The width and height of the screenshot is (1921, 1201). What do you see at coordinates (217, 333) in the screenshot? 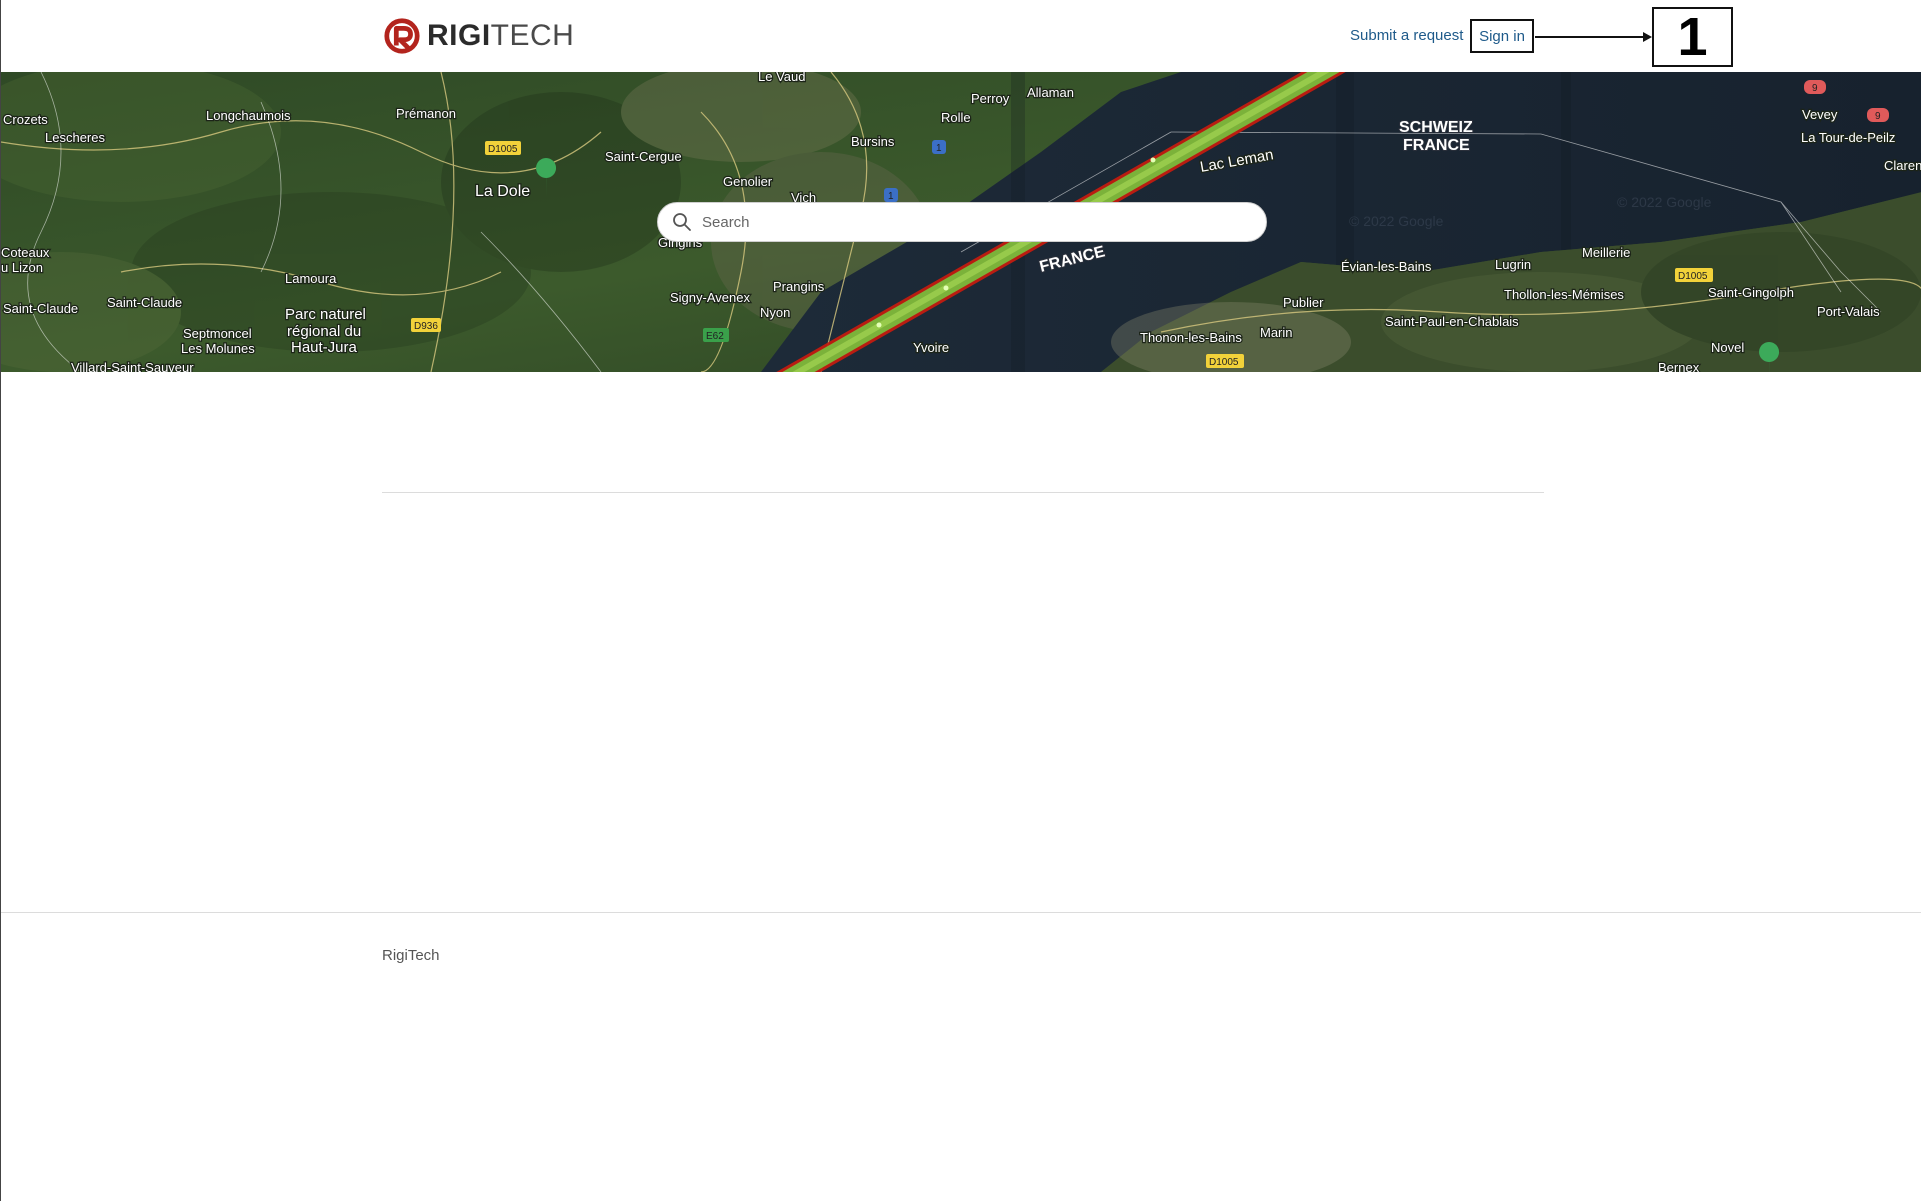
I see `map-label: Septmoncel` at bounding box center [217, 333].